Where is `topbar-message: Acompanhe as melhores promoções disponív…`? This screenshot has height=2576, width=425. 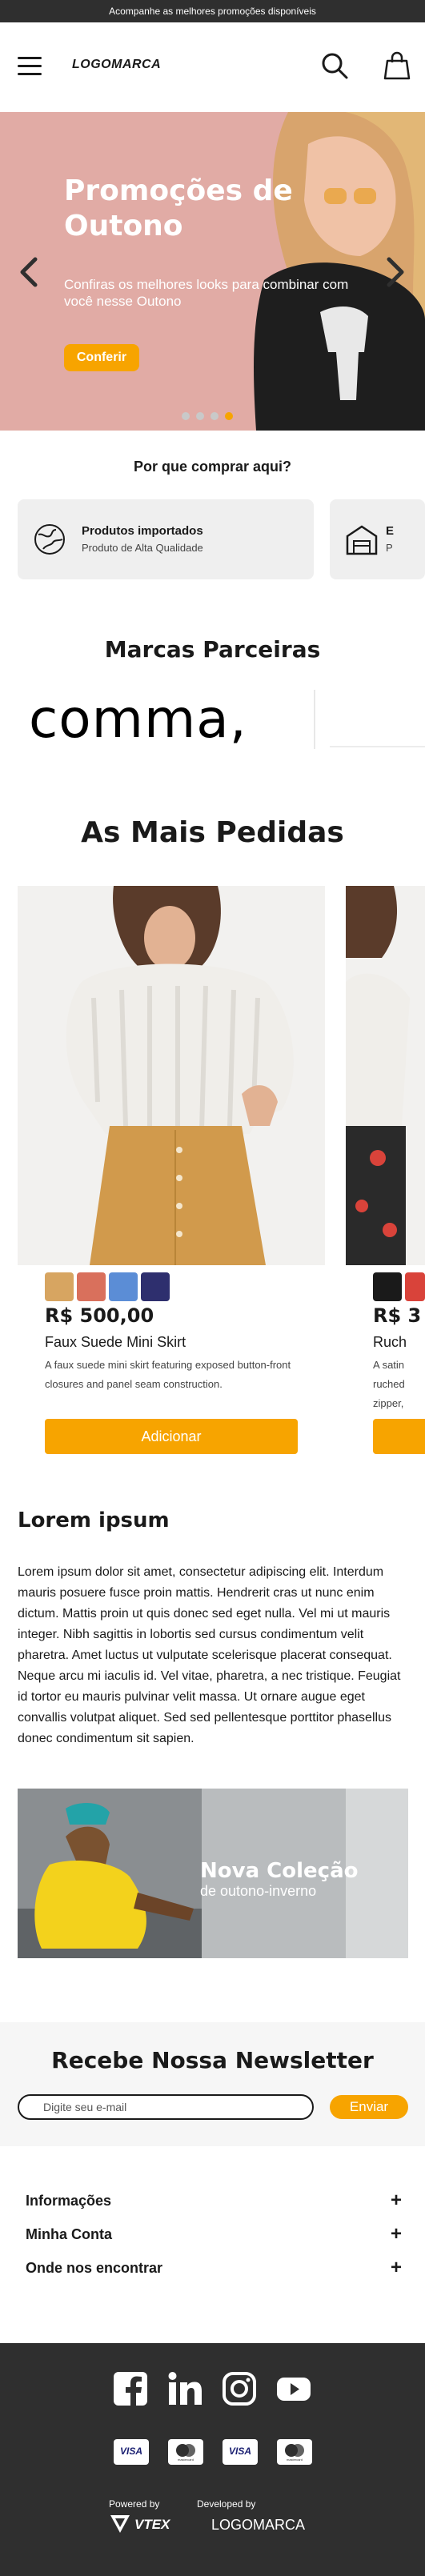
topbar-message: Acompanhe as melhores promoções disponív… is located at coordinates (212, 11).